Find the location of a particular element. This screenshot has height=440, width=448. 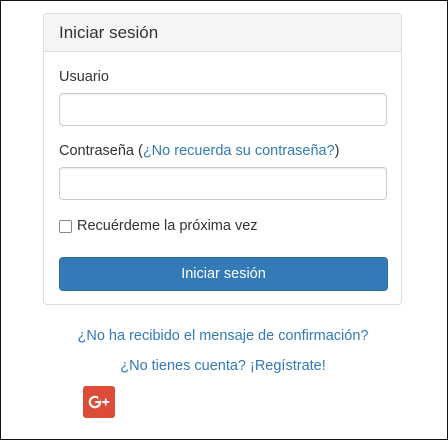

username-label: Usuario is located at coordinates (84, 77).